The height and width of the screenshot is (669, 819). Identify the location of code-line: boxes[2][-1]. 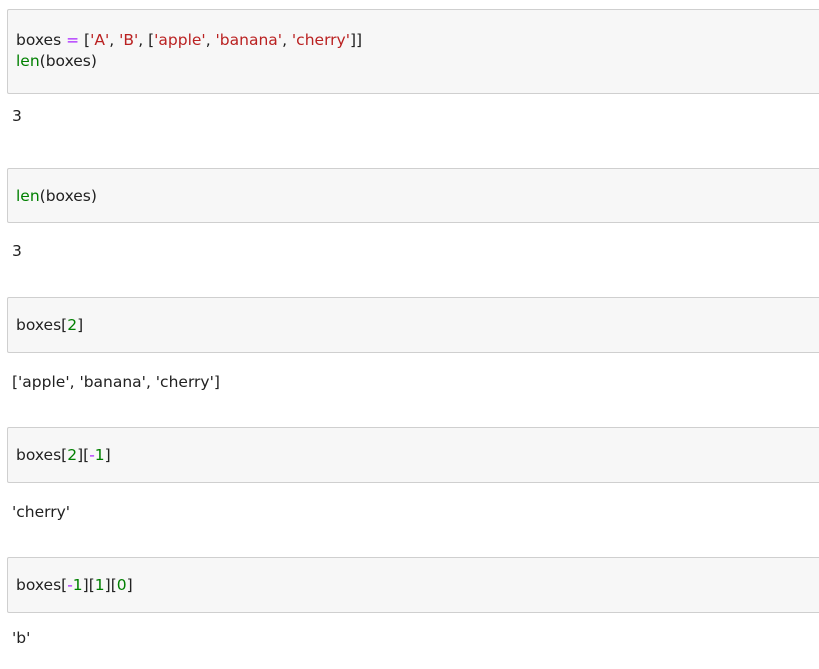
(413, 455).